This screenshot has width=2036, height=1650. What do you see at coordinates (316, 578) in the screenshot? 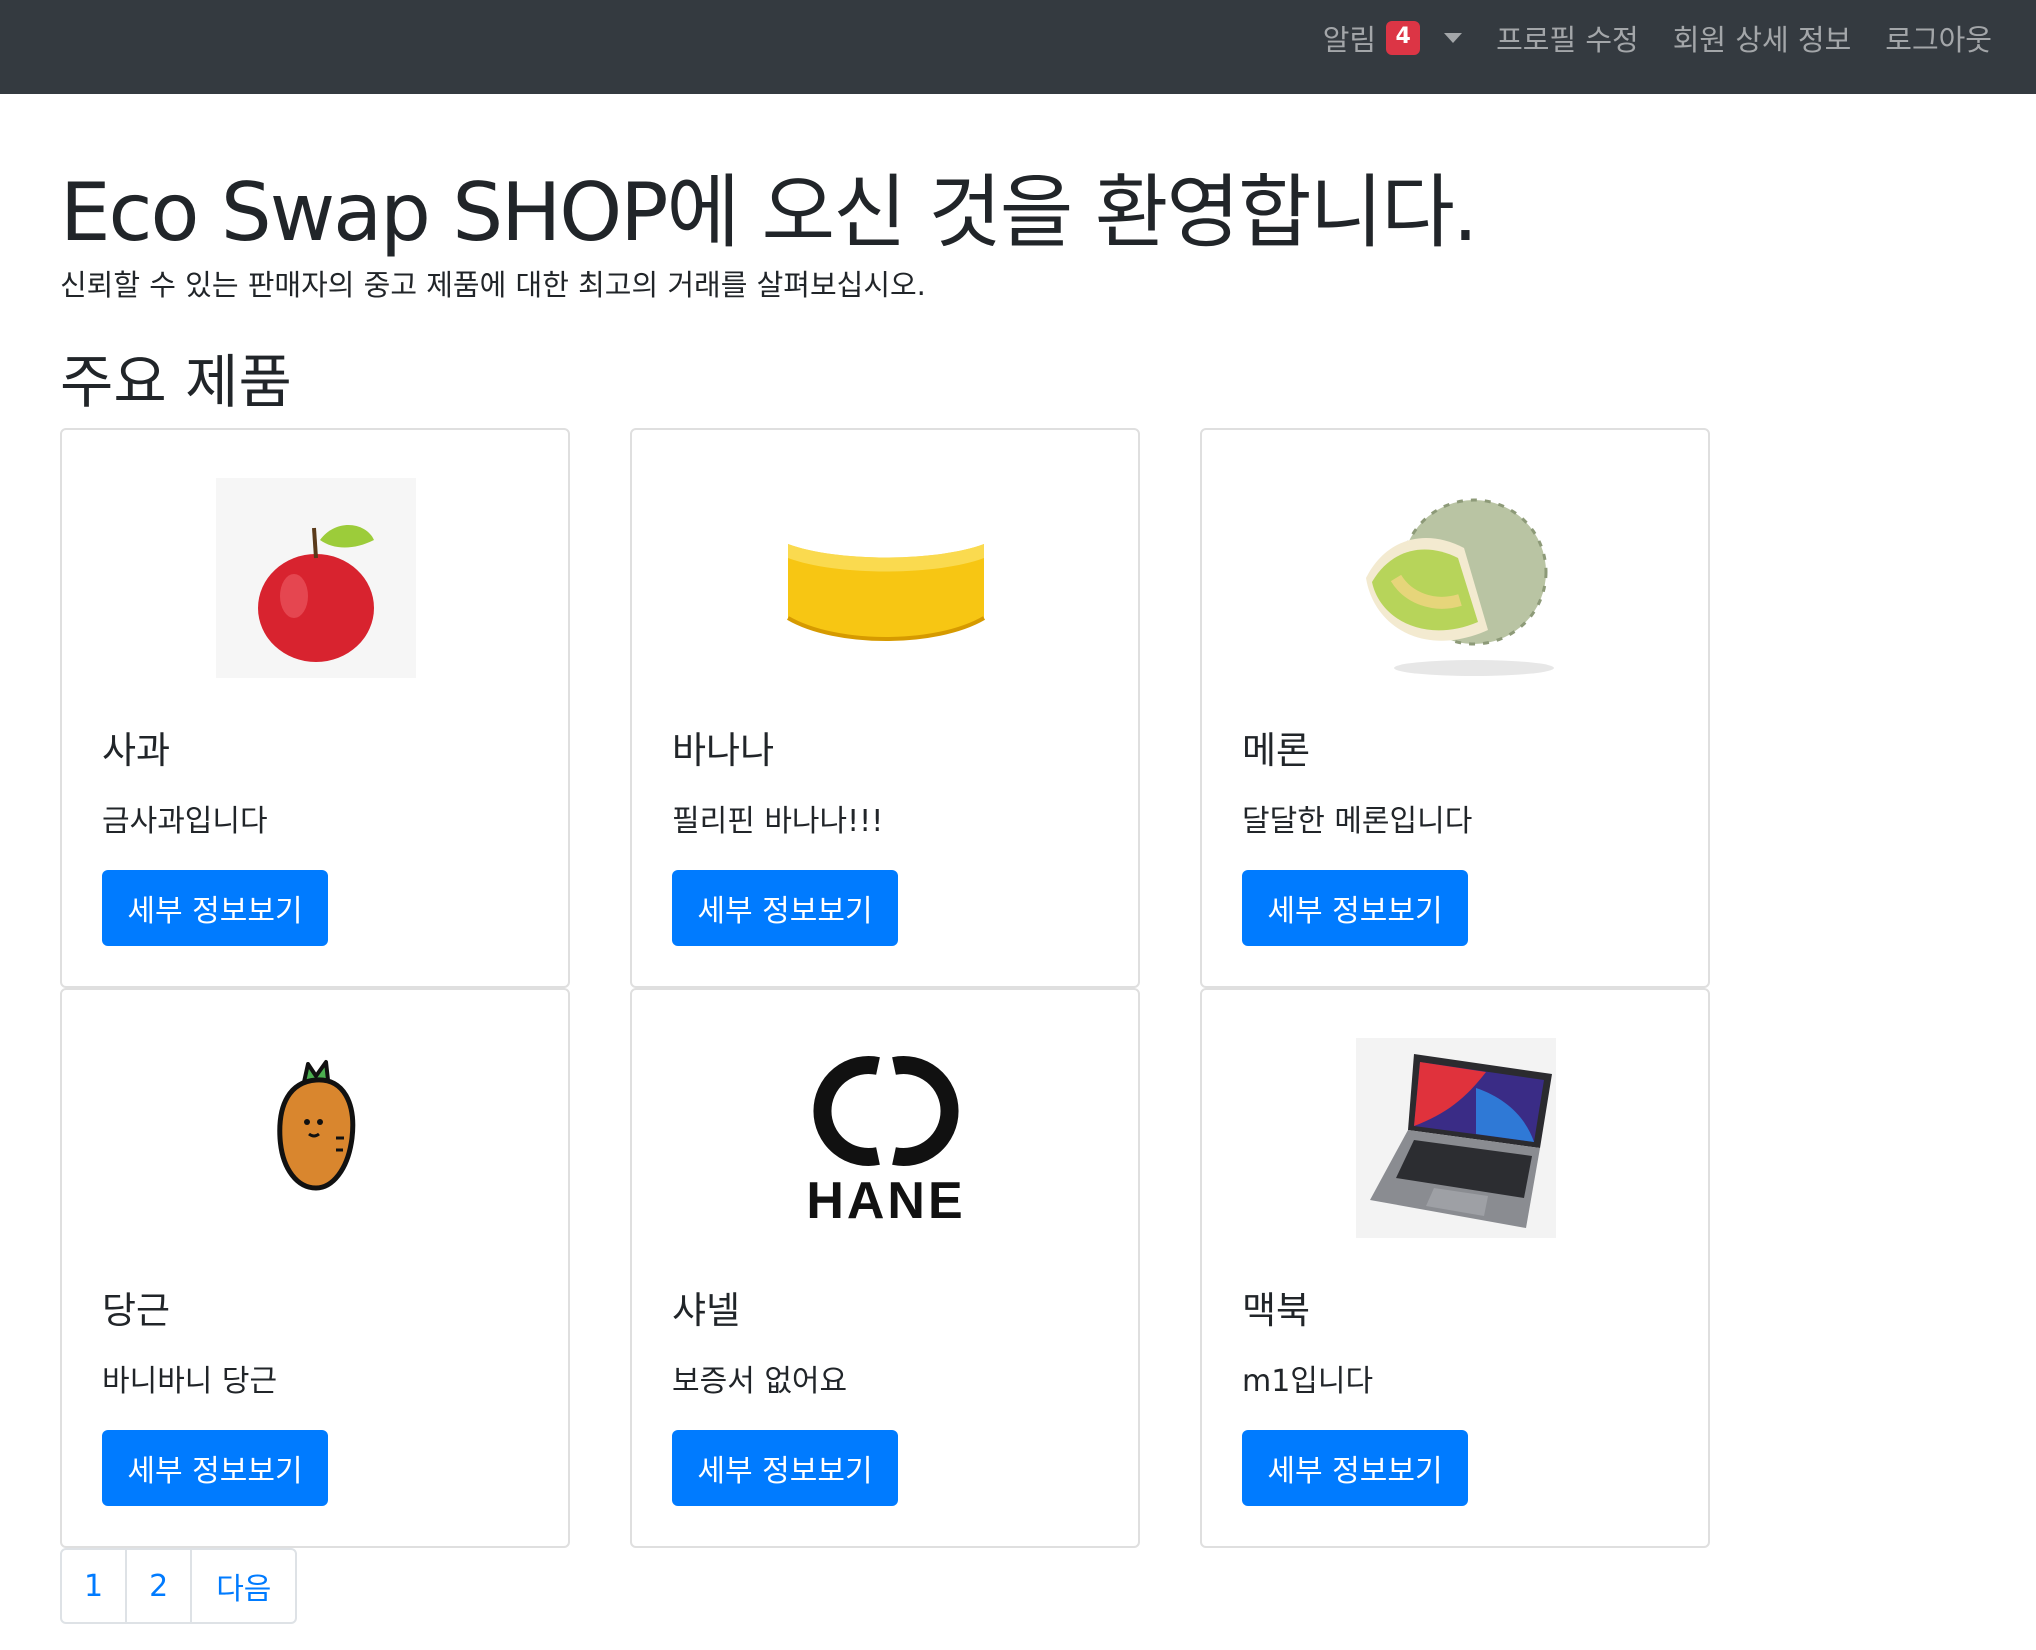
I see `apple-icon` at bounding box center [316, 578].